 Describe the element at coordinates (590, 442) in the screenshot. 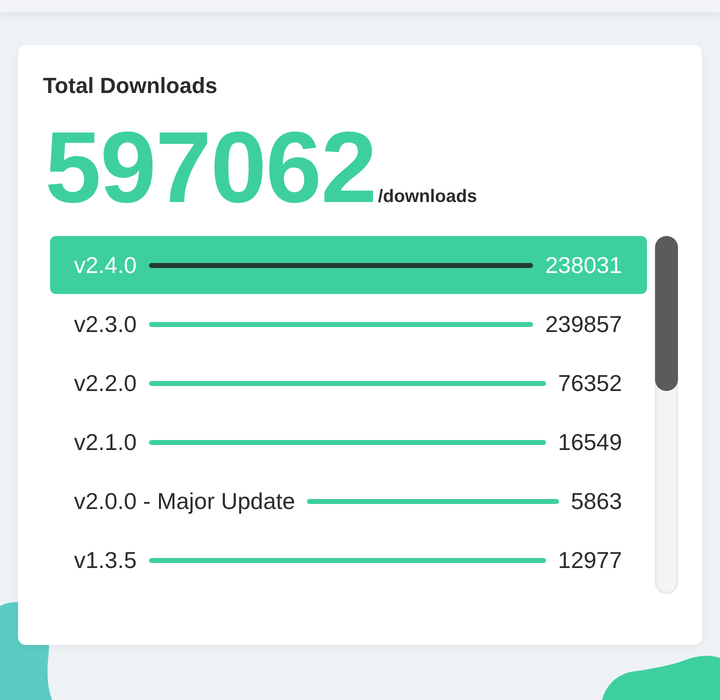

I see `download-count: 16549` at that location.